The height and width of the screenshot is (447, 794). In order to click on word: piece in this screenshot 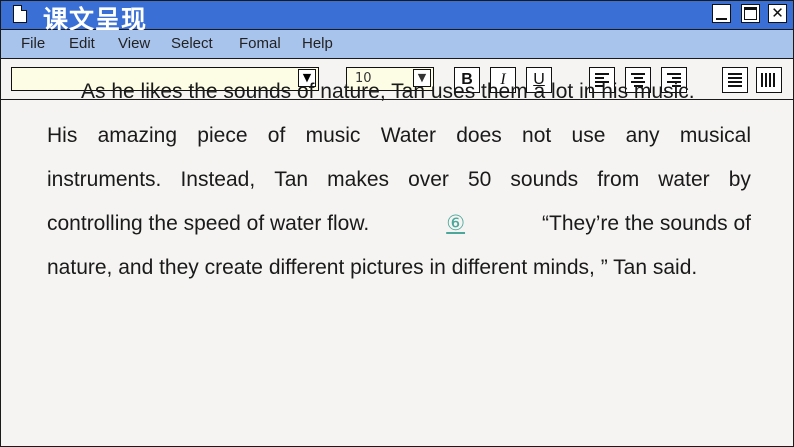, I will do `click(222, 135)`.